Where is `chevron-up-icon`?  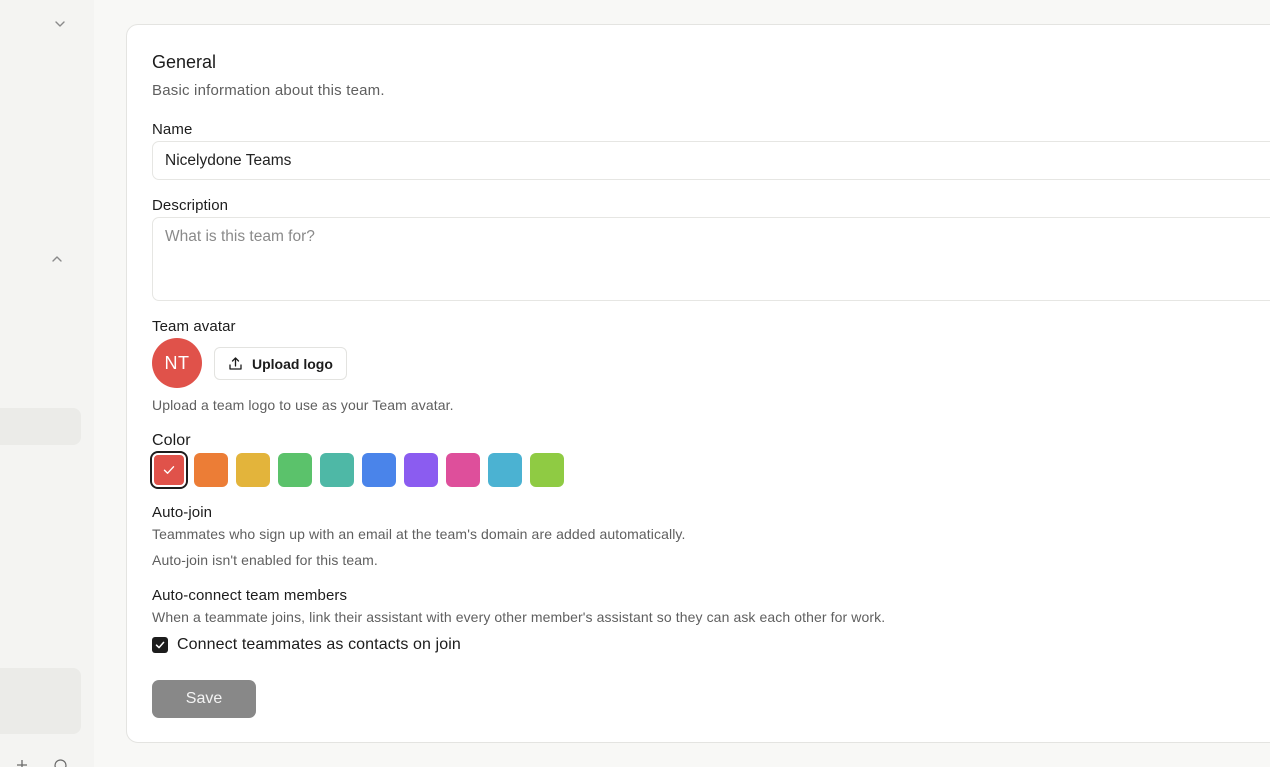
chevron-up-icon is located at coordinates (57, 259).